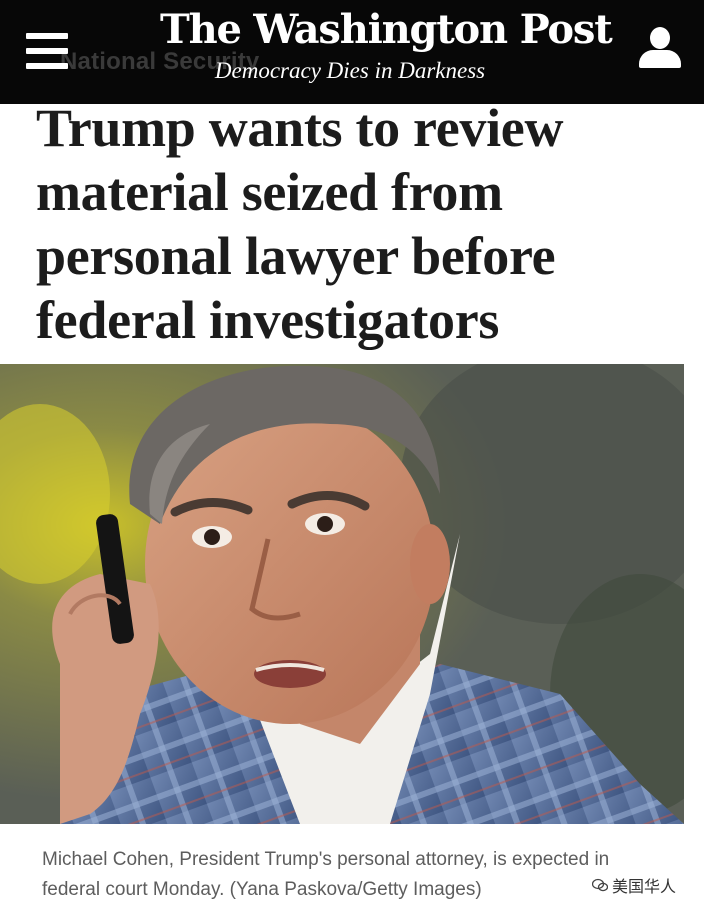  I want to click on chat-bubble-icon, so click(600, 885).